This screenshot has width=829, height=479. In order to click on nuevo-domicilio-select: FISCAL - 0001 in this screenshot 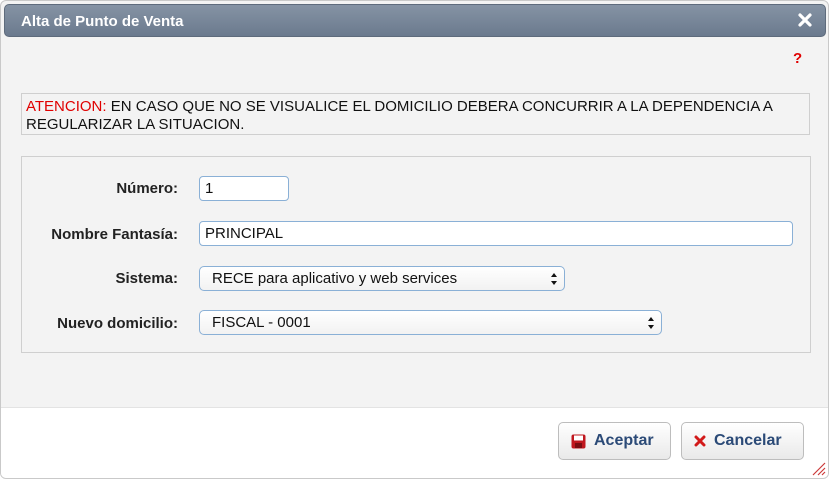, I will do `click(430, 322)`.